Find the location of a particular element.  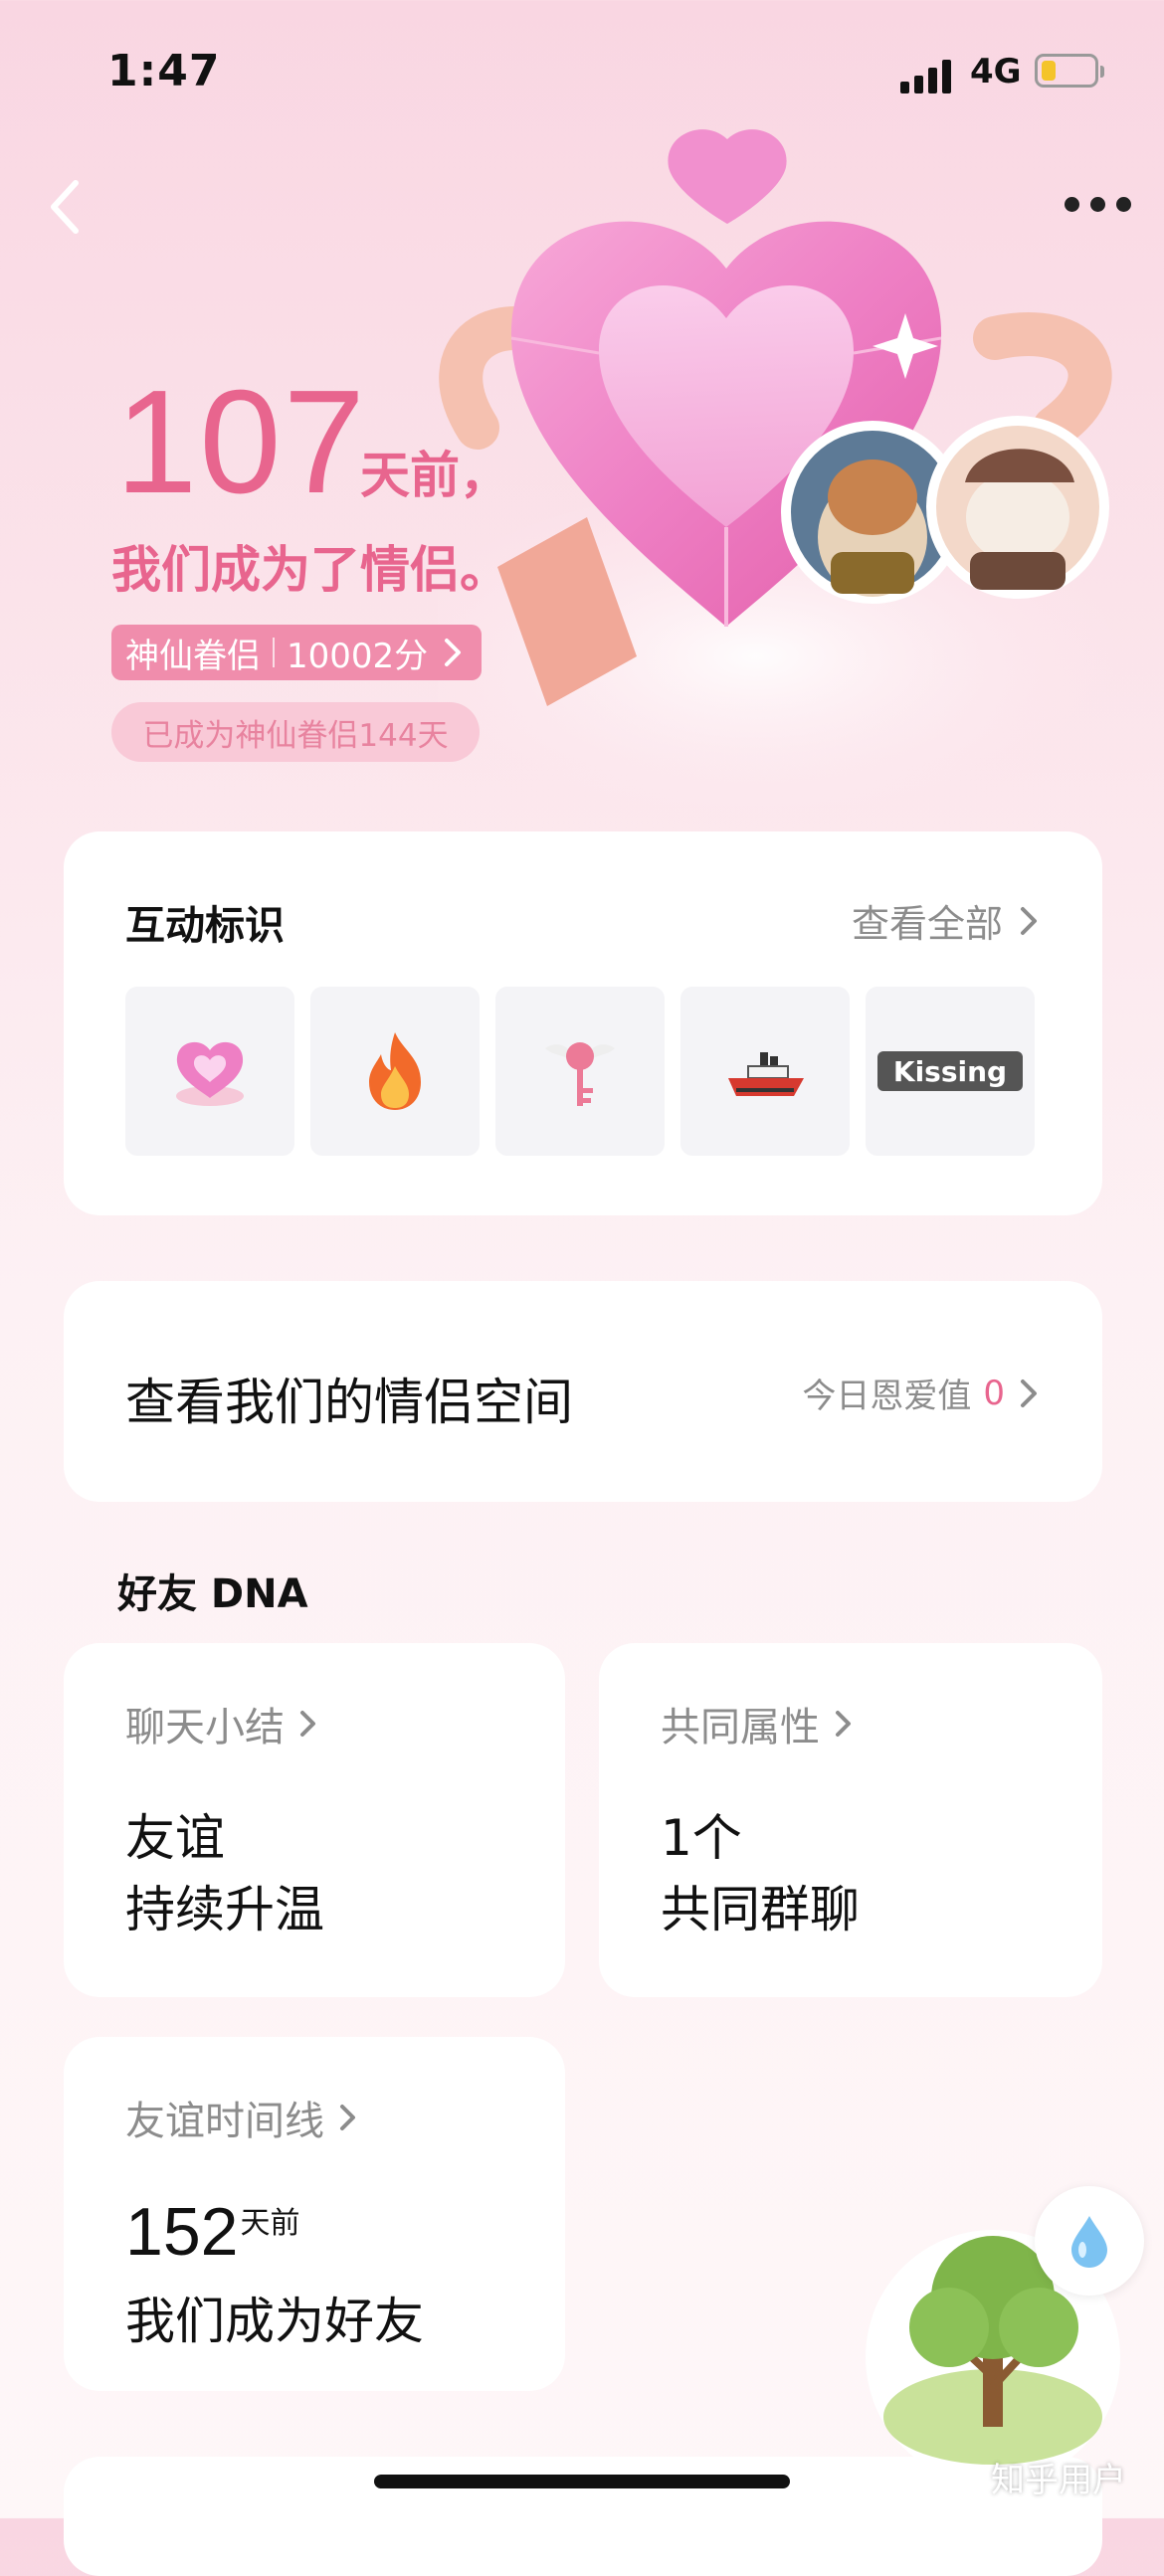

badge-kissing: Kissing is located at coordinates (950, 1071).